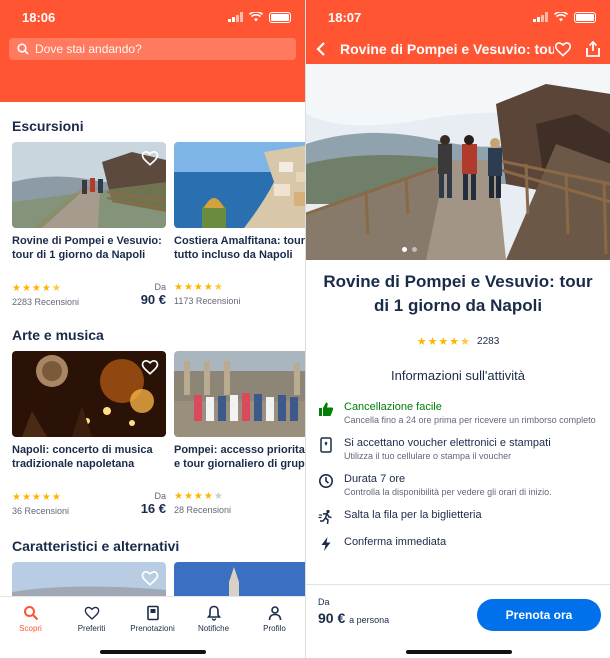 The height and width of the screenshot is (658, 610). What do you see at coordinates (48, 126) in the screenshot?
I see `section-title: Escursioni` at bounding box center [48, 126].